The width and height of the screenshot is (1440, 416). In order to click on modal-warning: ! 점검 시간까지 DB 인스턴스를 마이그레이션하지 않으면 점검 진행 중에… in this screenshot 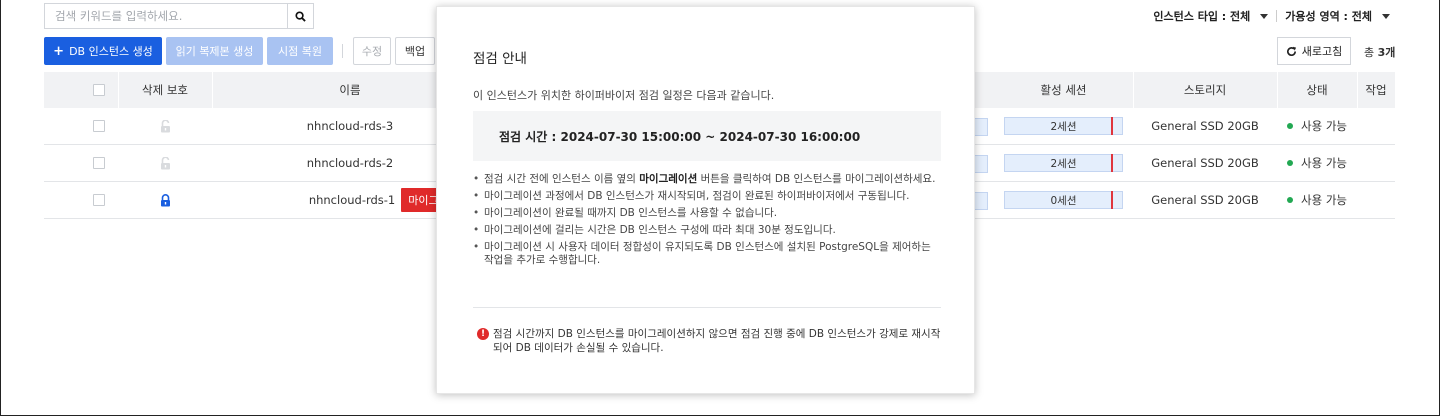, I will do `click(712, 341)`.